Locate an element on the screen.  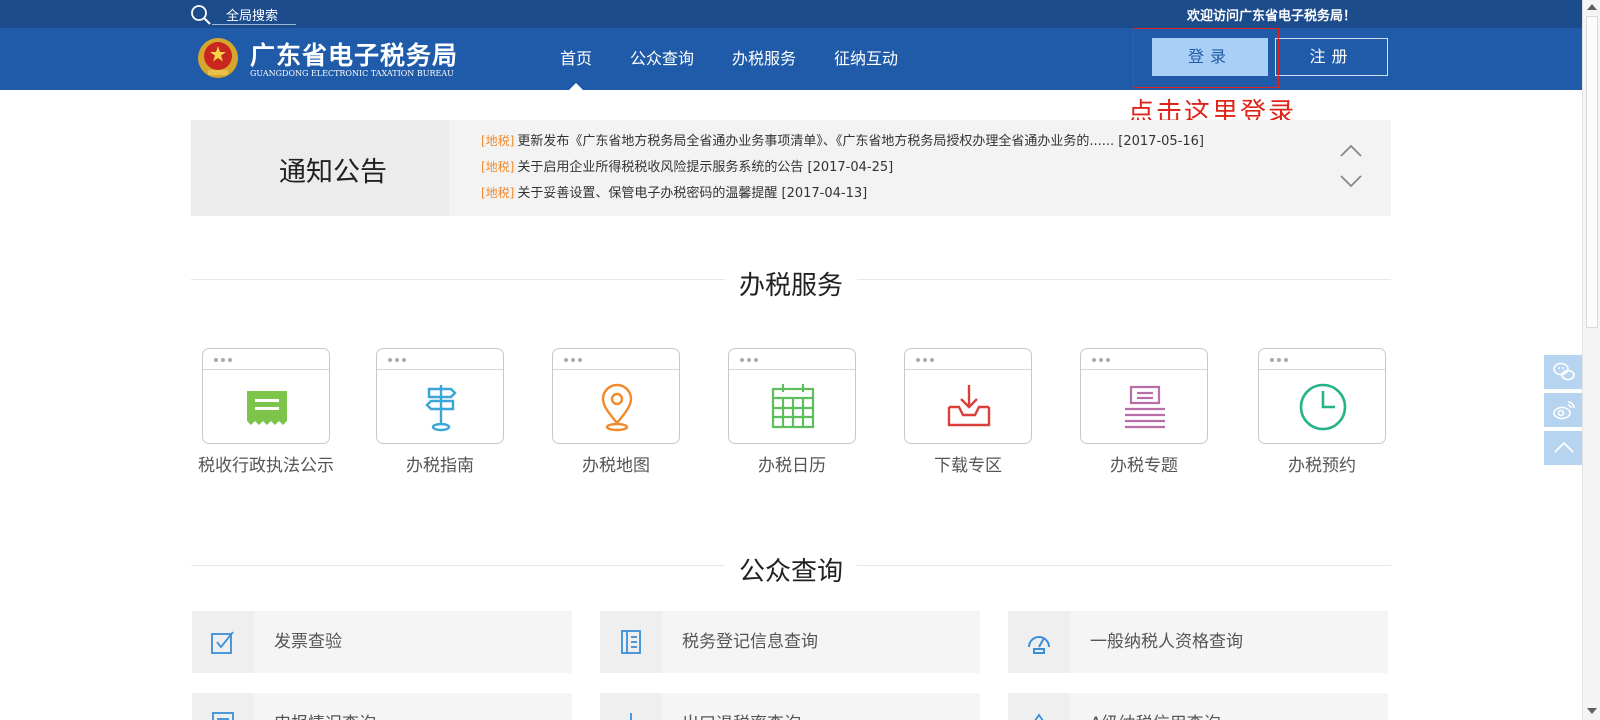
checkbox-icon is located at coordinates (222, 642).